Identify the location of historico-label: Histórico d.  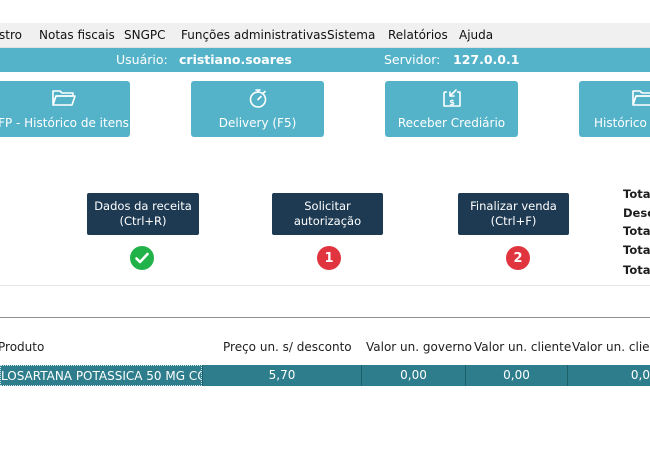
(622, 123).